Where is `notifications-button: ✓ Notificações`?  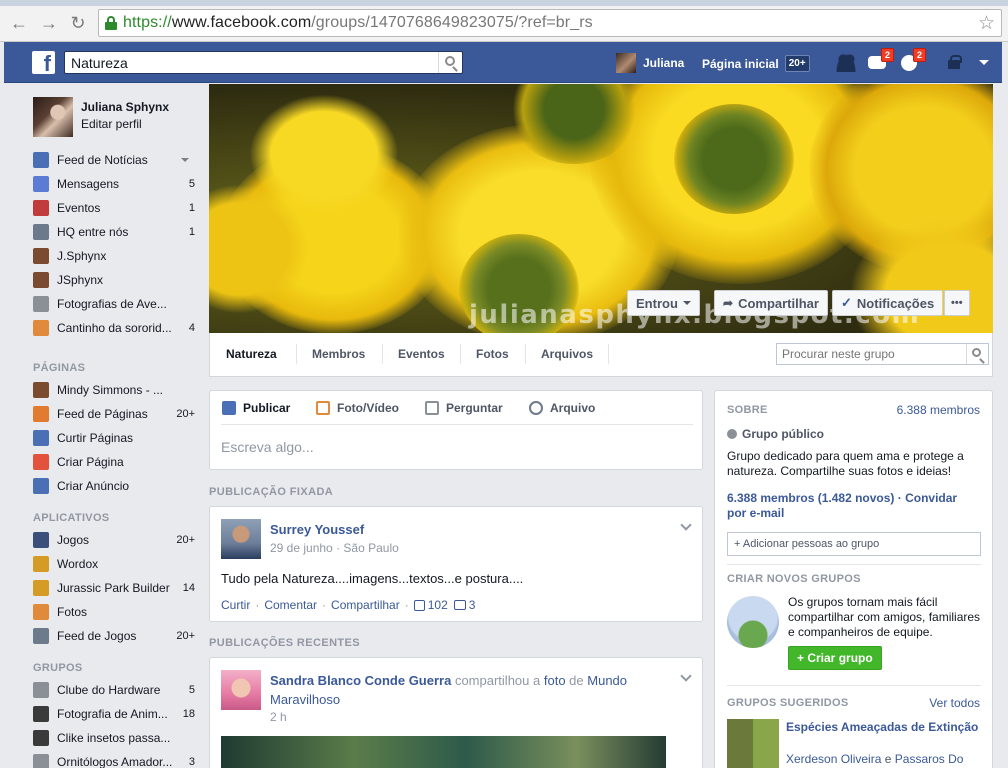 notifications-button: ✓ Notificações is located at coordinates (888, 303).